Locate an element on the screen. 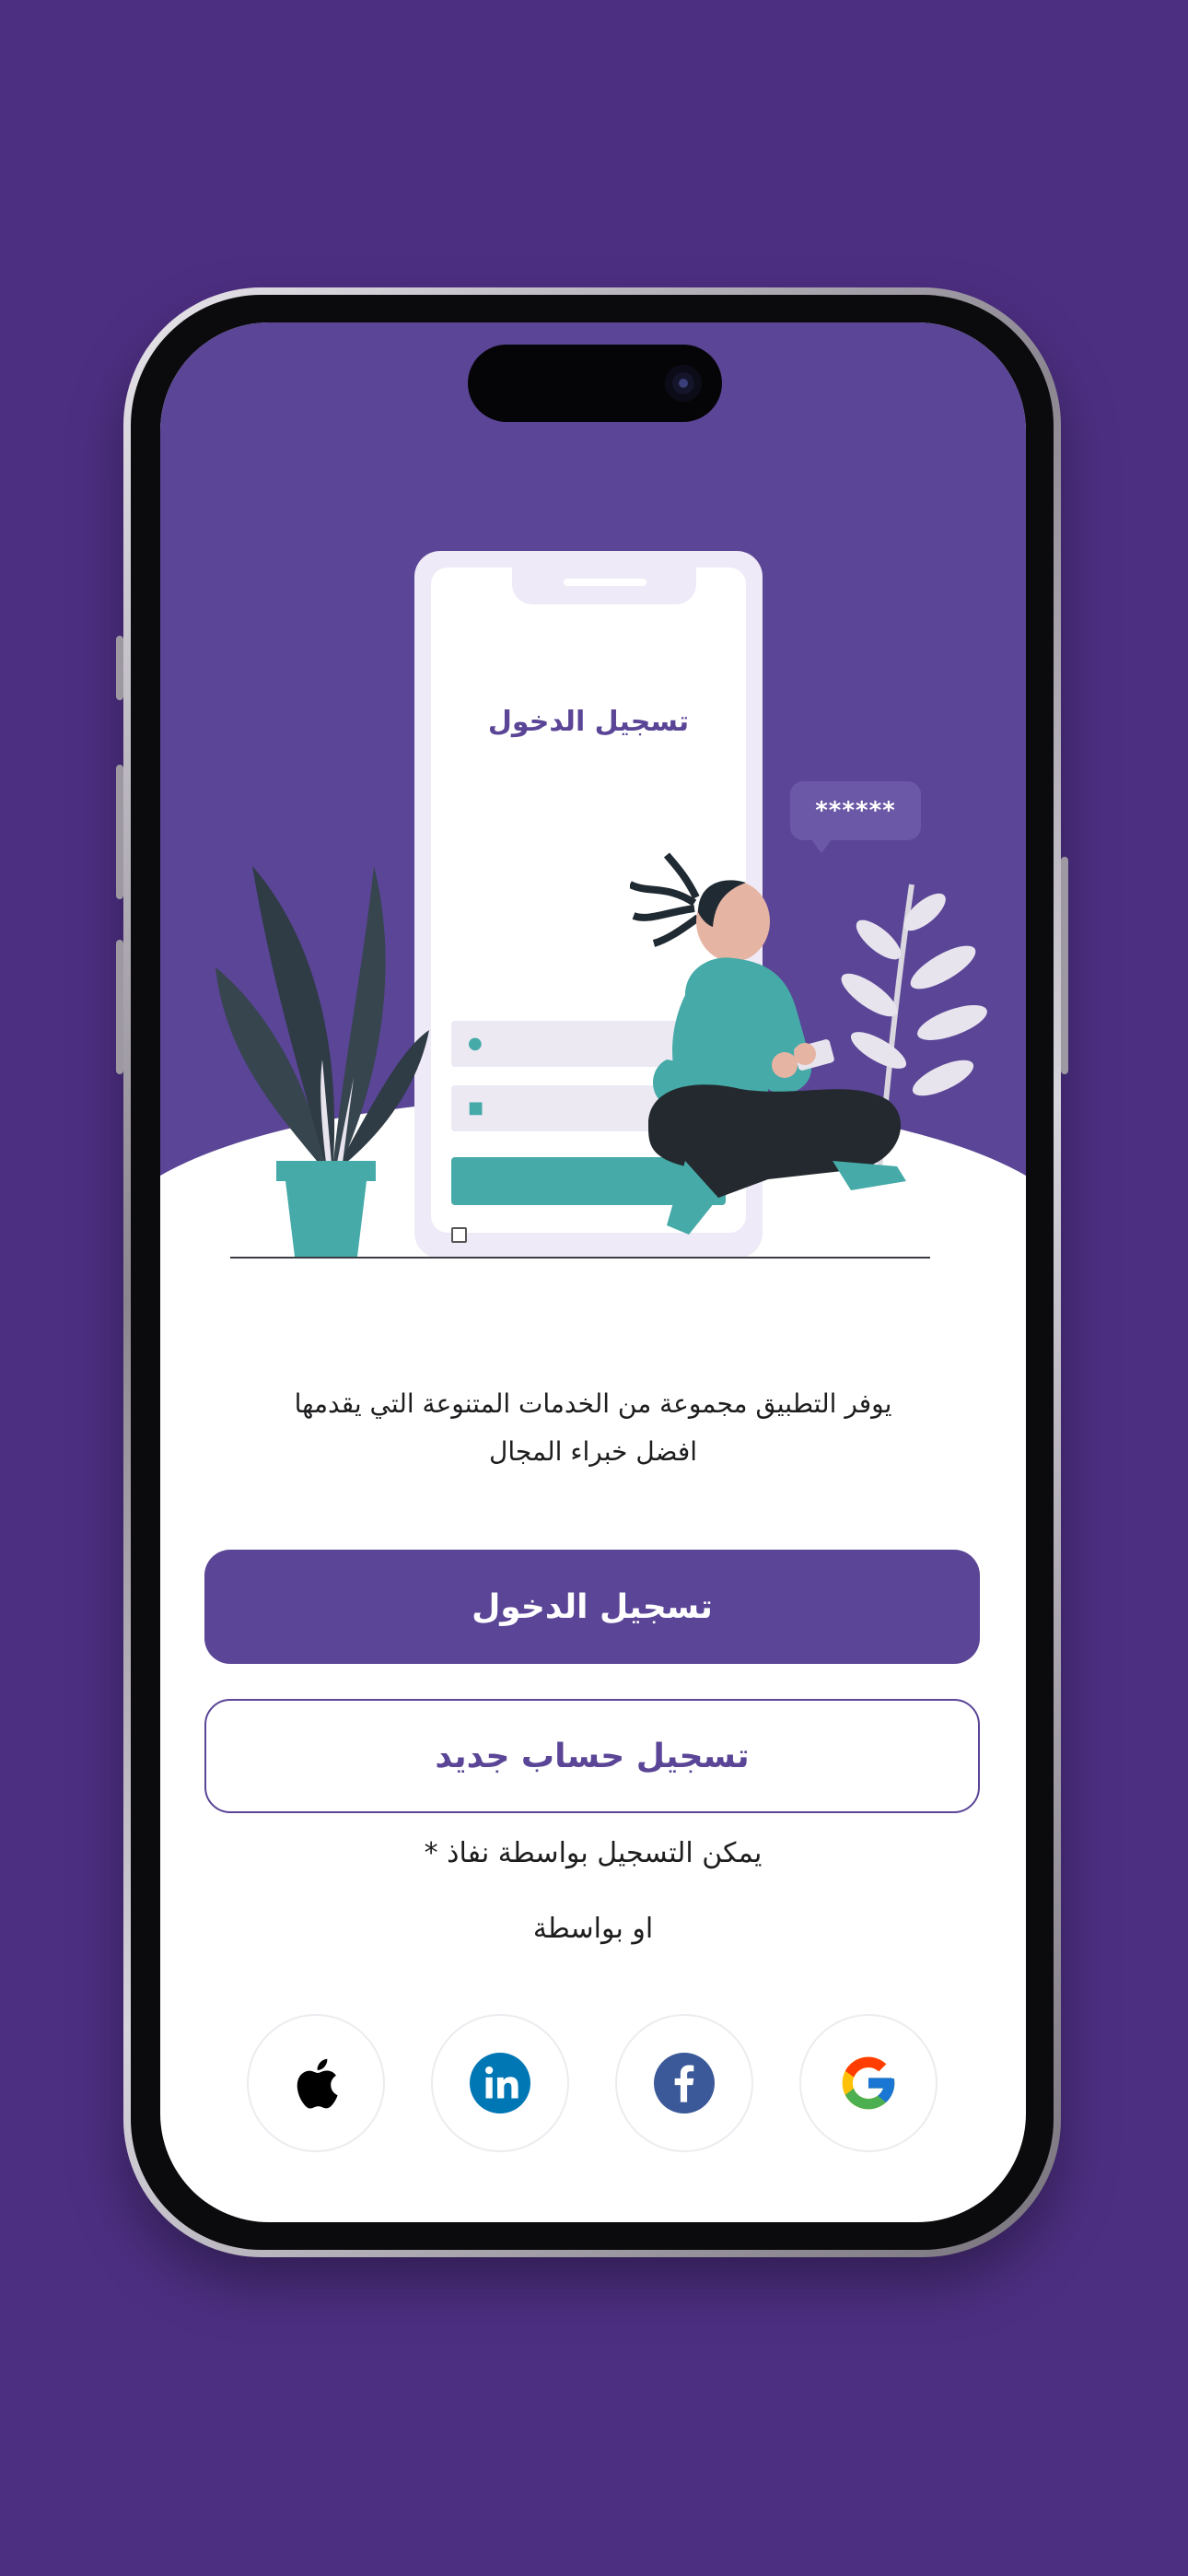  social-login-row is located at coordinates (592, 2084).